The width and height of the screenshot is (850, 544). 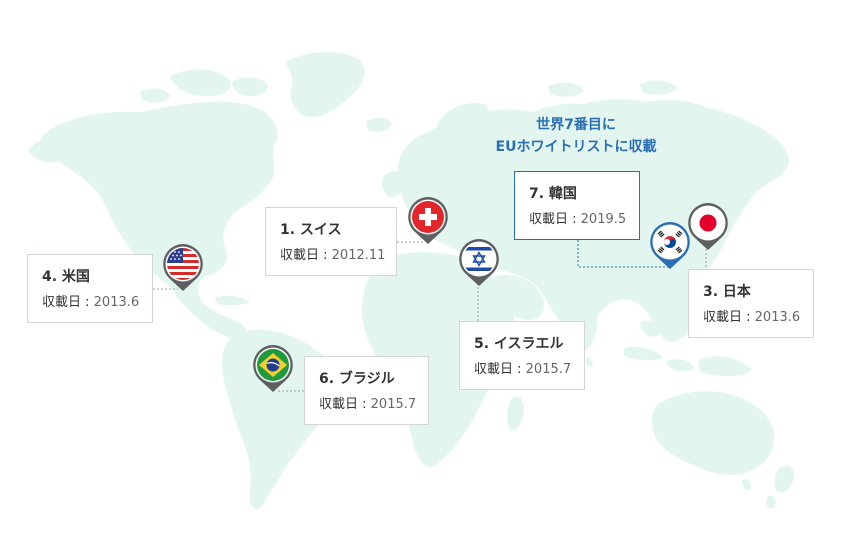 I want to click on card-date-row: 収載日 : 2019.5, so click(x=584, y=220).